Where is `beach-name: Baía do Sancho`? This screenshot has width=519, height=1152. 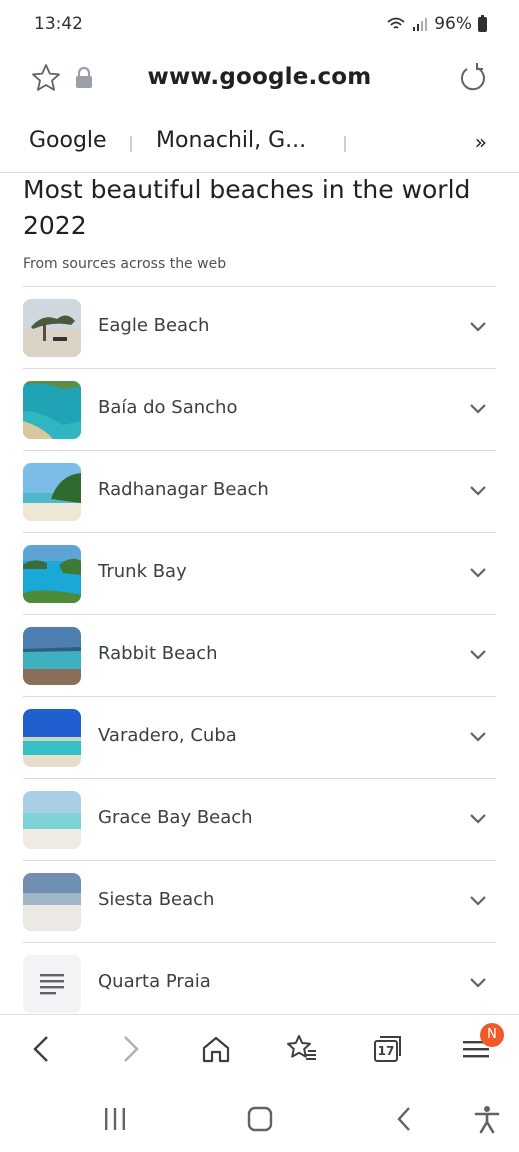 beach-name: Baía do Sancho is located at coordinates (168, 407).